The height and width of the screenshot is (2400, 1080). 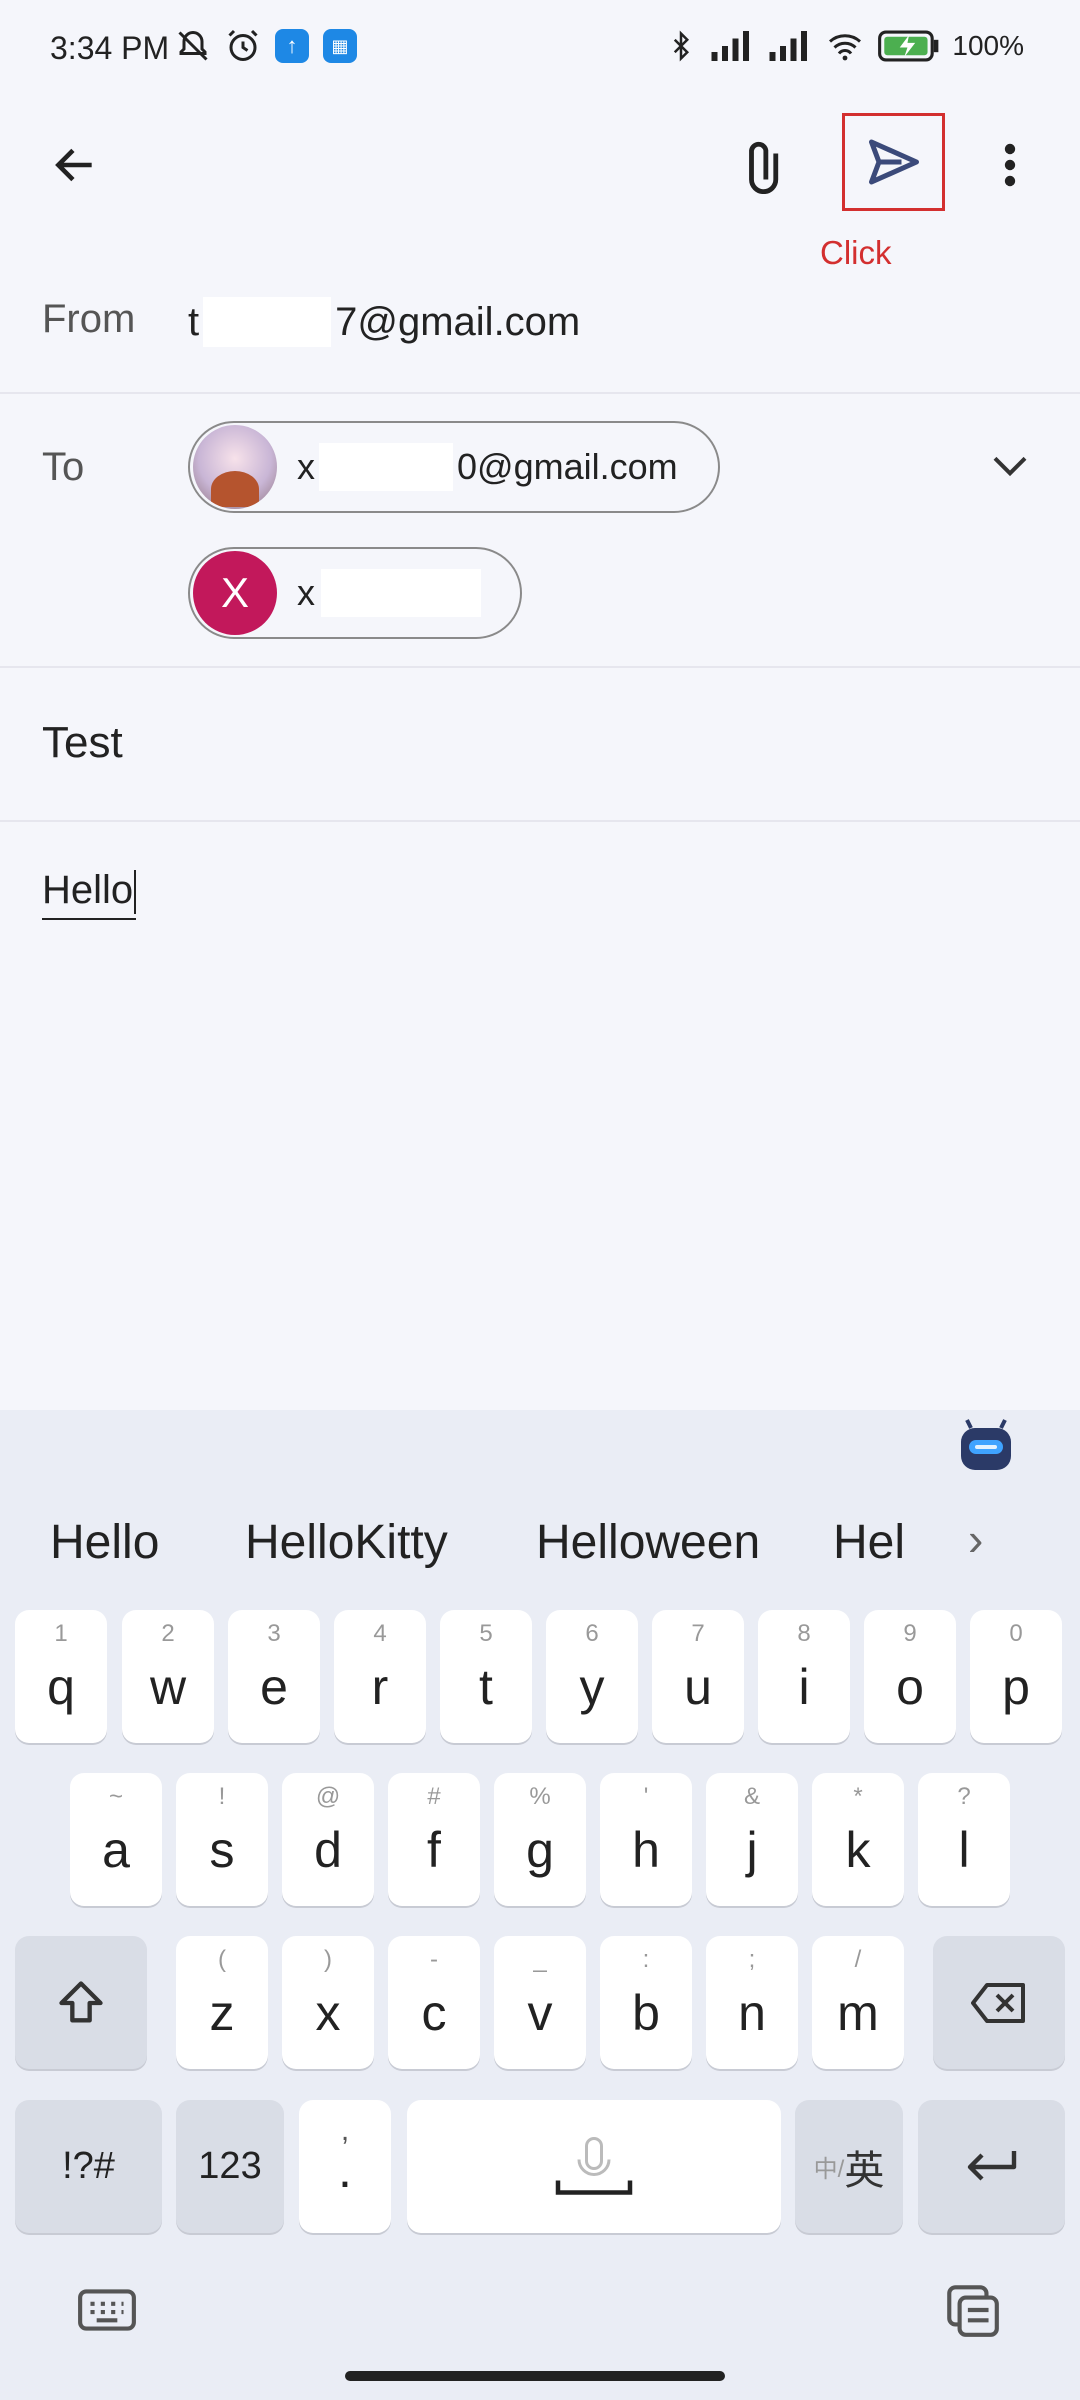 I want to click on back-button, so click(x=75, y=165).